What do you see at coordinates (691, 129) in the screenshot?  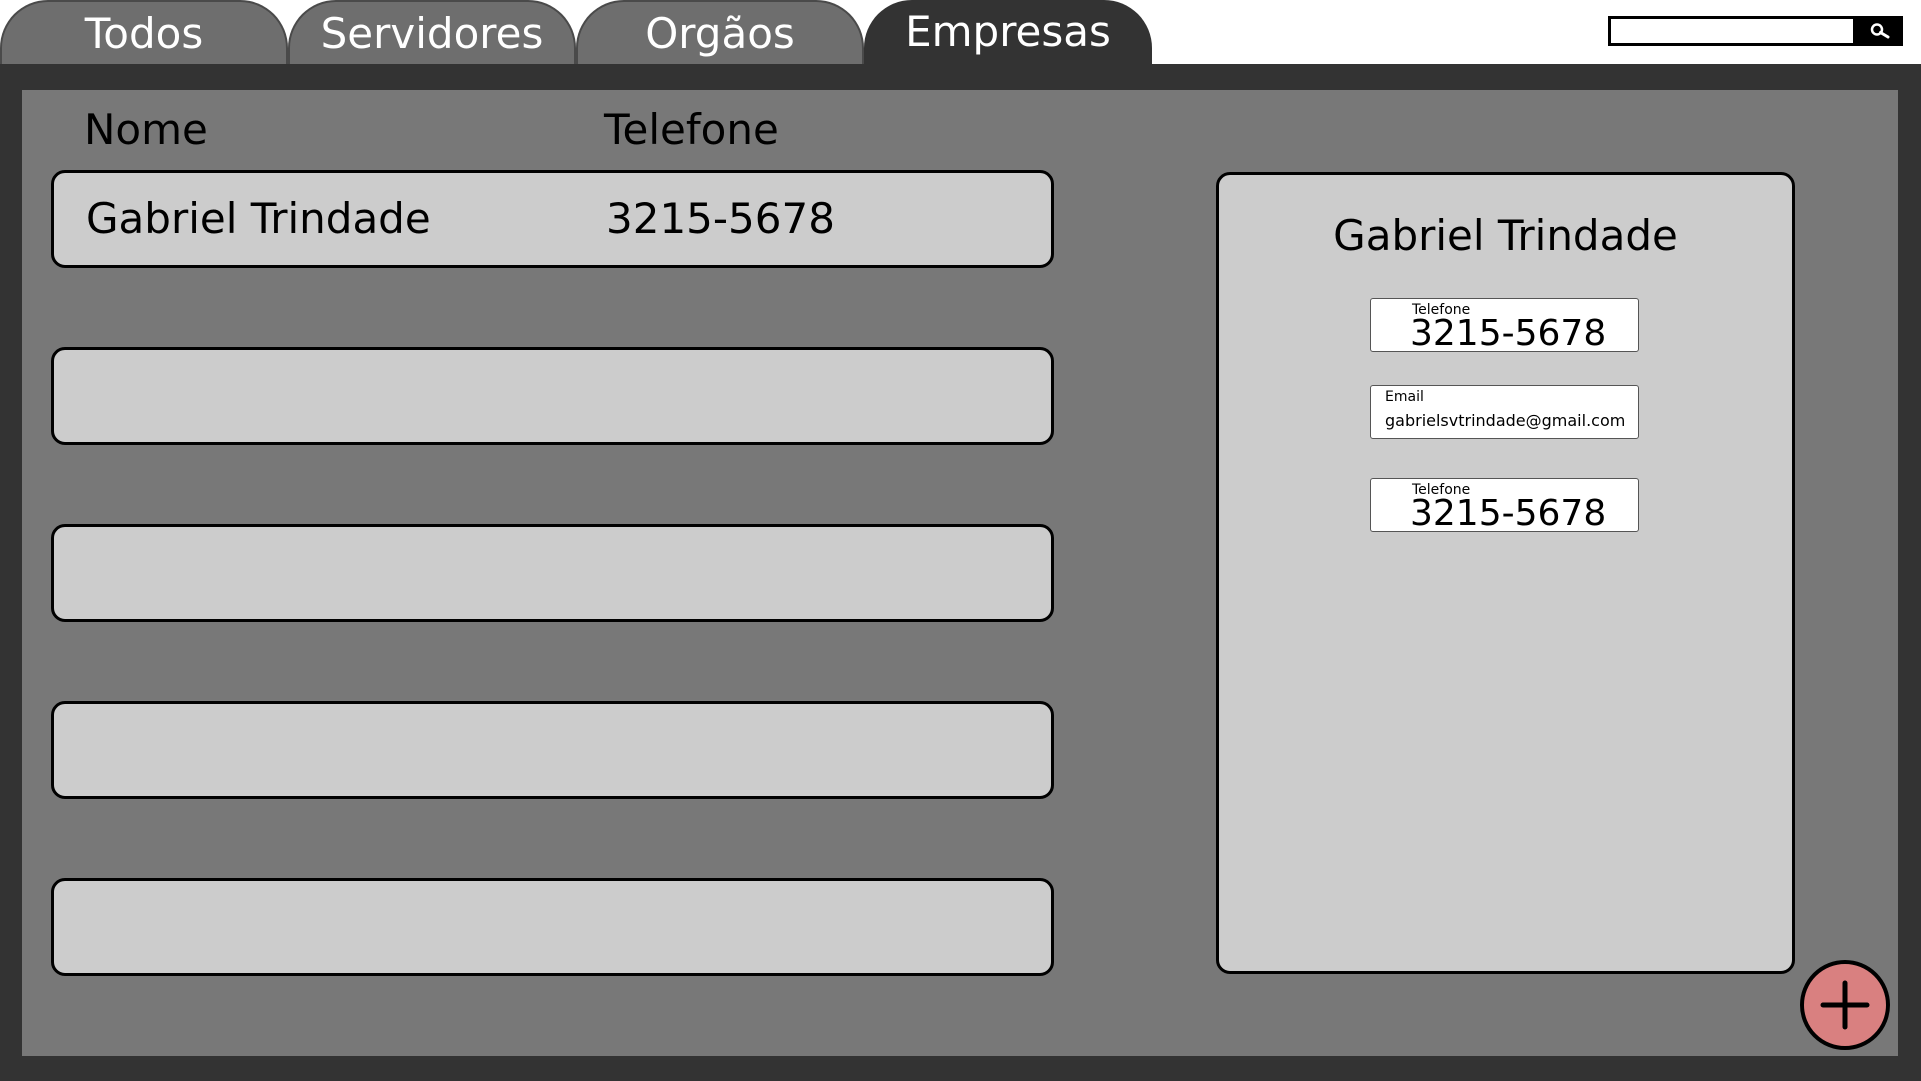 I see `column-header-phone: Telefone` at bounding box center [691, 129].